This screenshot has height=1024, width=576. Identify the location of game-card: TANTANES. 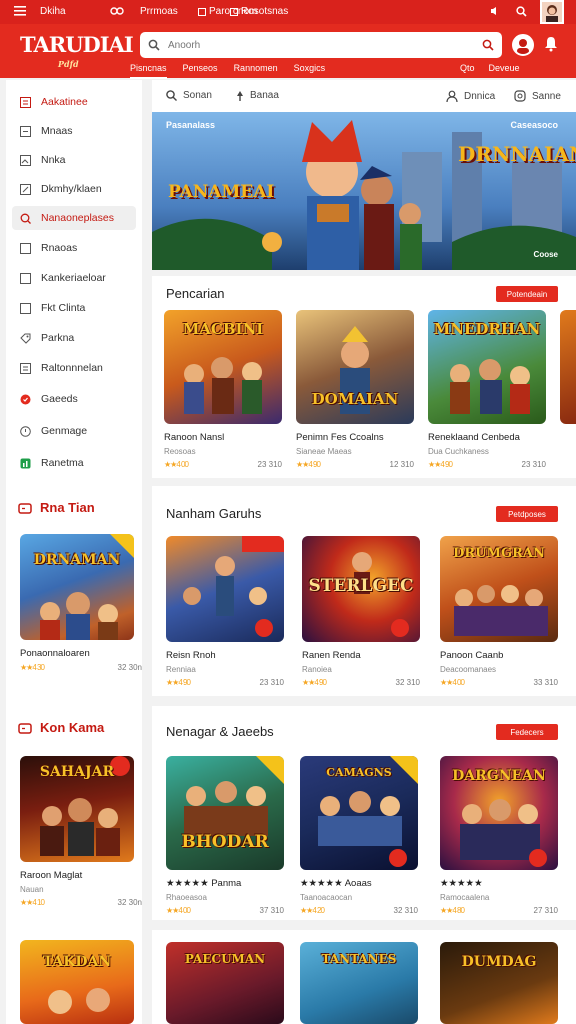
(359, 983).